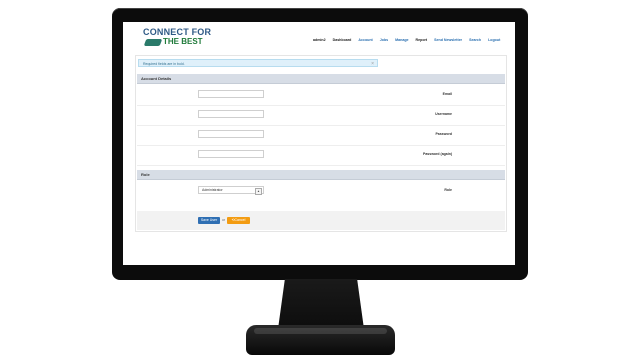  Describe the element at coordinates (401, 40) in the screenshot. I see `nav-item-manage: Manage` at that location.